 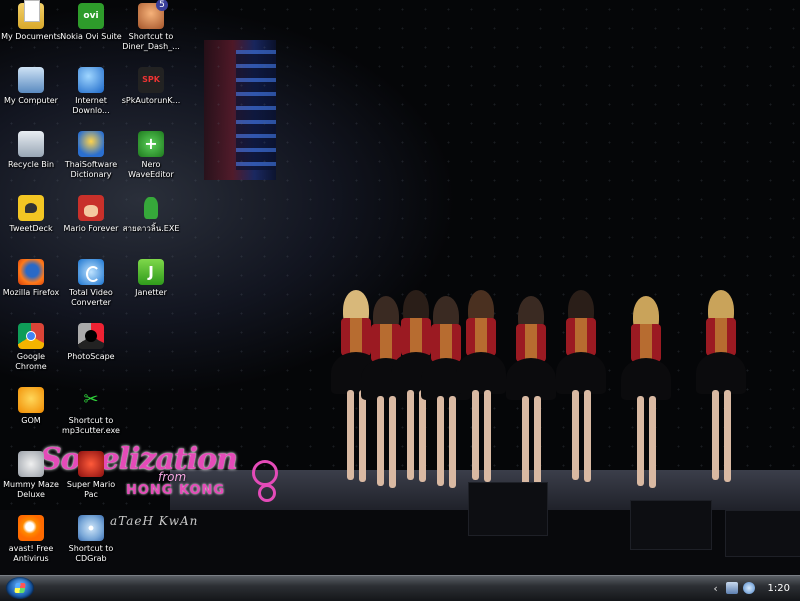 What do you see at coordinates (91, 228) in the screenshot?
I see `desktop-icon-label: Mario Forever` at bounding box center [91, 228].